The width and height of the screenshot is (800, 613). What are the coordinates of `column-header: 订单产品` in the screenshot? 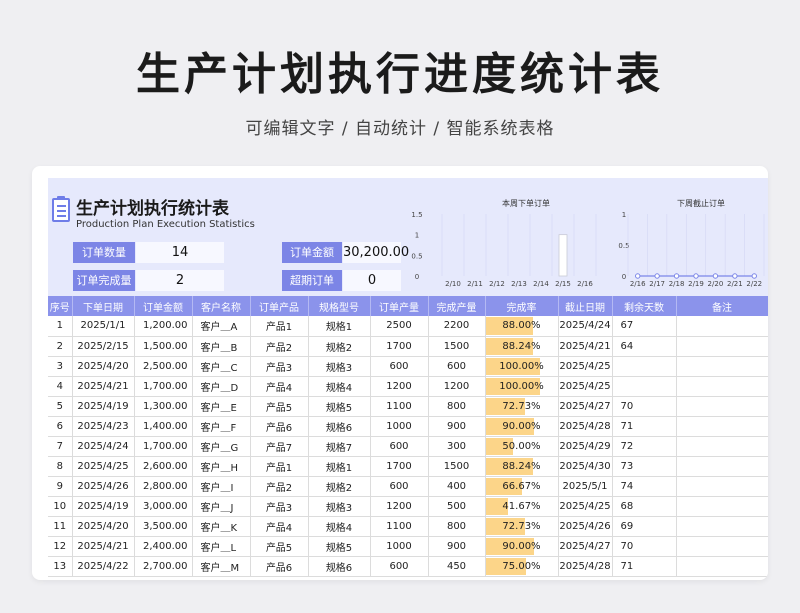 It's located at (279, 306).